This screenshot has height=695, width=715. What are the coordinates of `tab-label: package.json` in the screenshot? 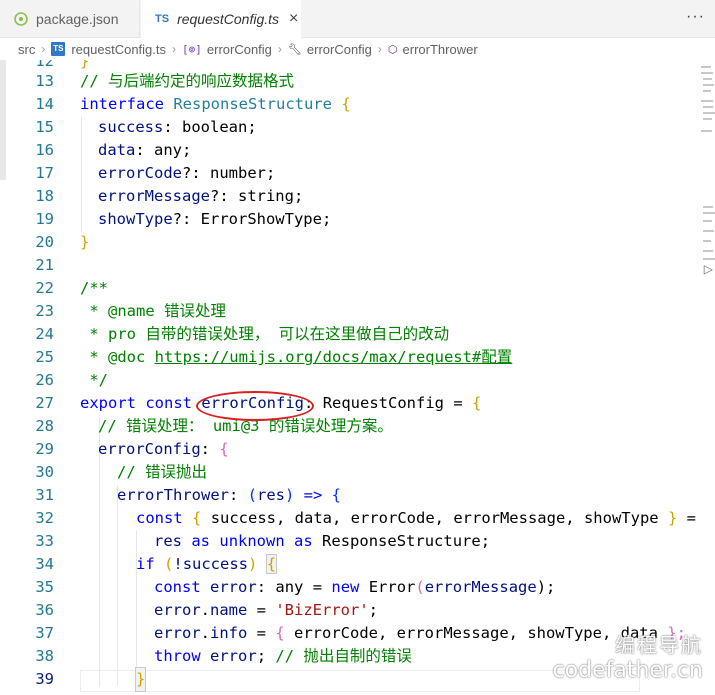 It's located at (77, 18).